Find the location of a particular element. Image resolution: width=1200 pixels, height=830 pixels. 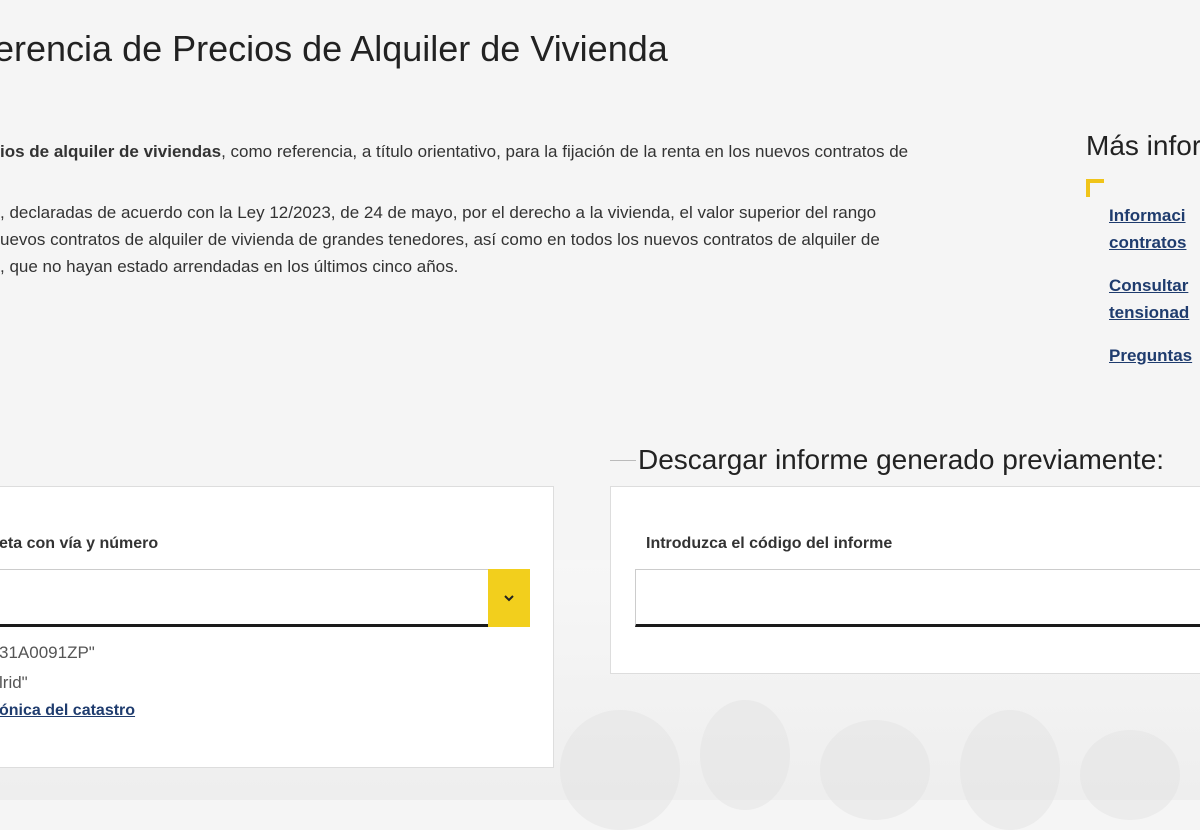

intro-bold-text: ios de alquiler de viviendas is located at coordinates (111, 151).